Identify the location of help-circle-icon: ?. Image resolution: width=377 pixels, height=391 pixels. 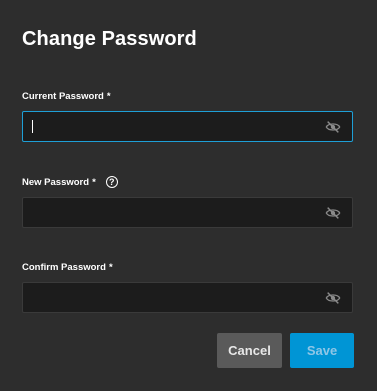
(111, 182).